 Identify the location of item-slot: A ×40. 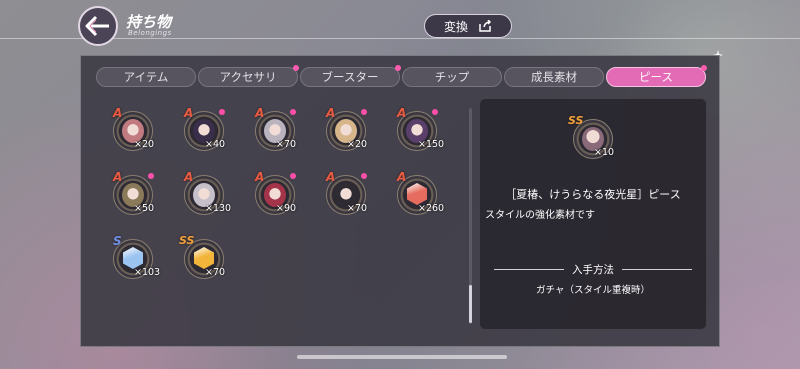
(204, 130).